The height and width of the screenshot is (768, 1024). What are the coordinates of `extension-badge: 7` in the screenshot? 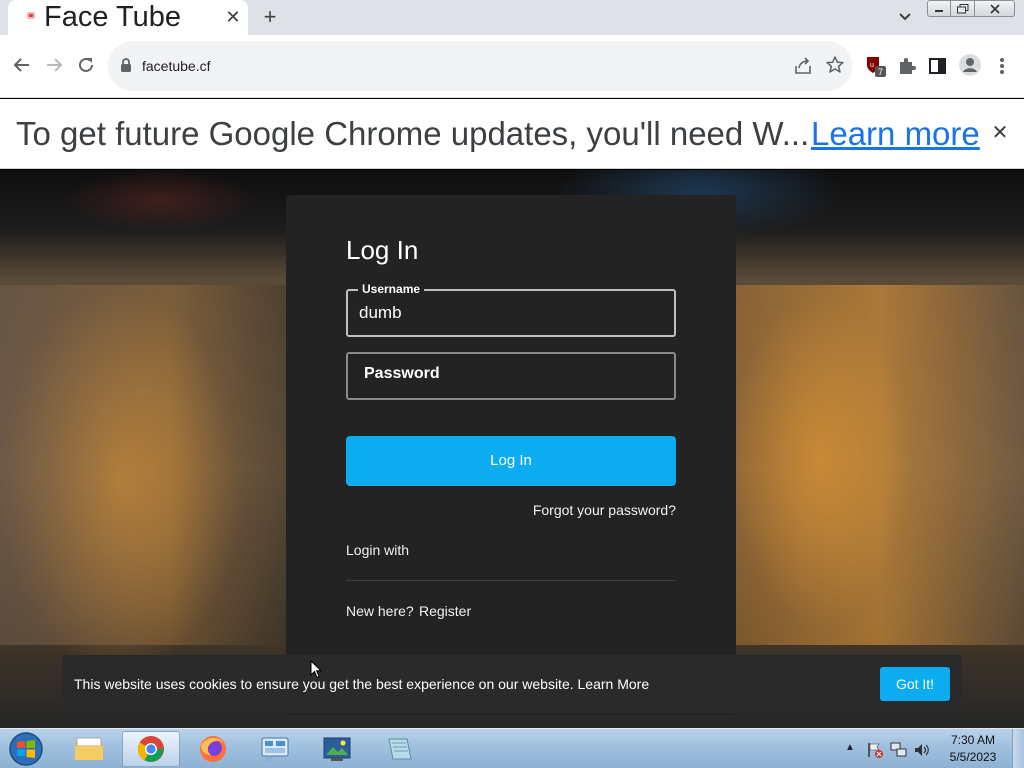 It's located at (880, 72).